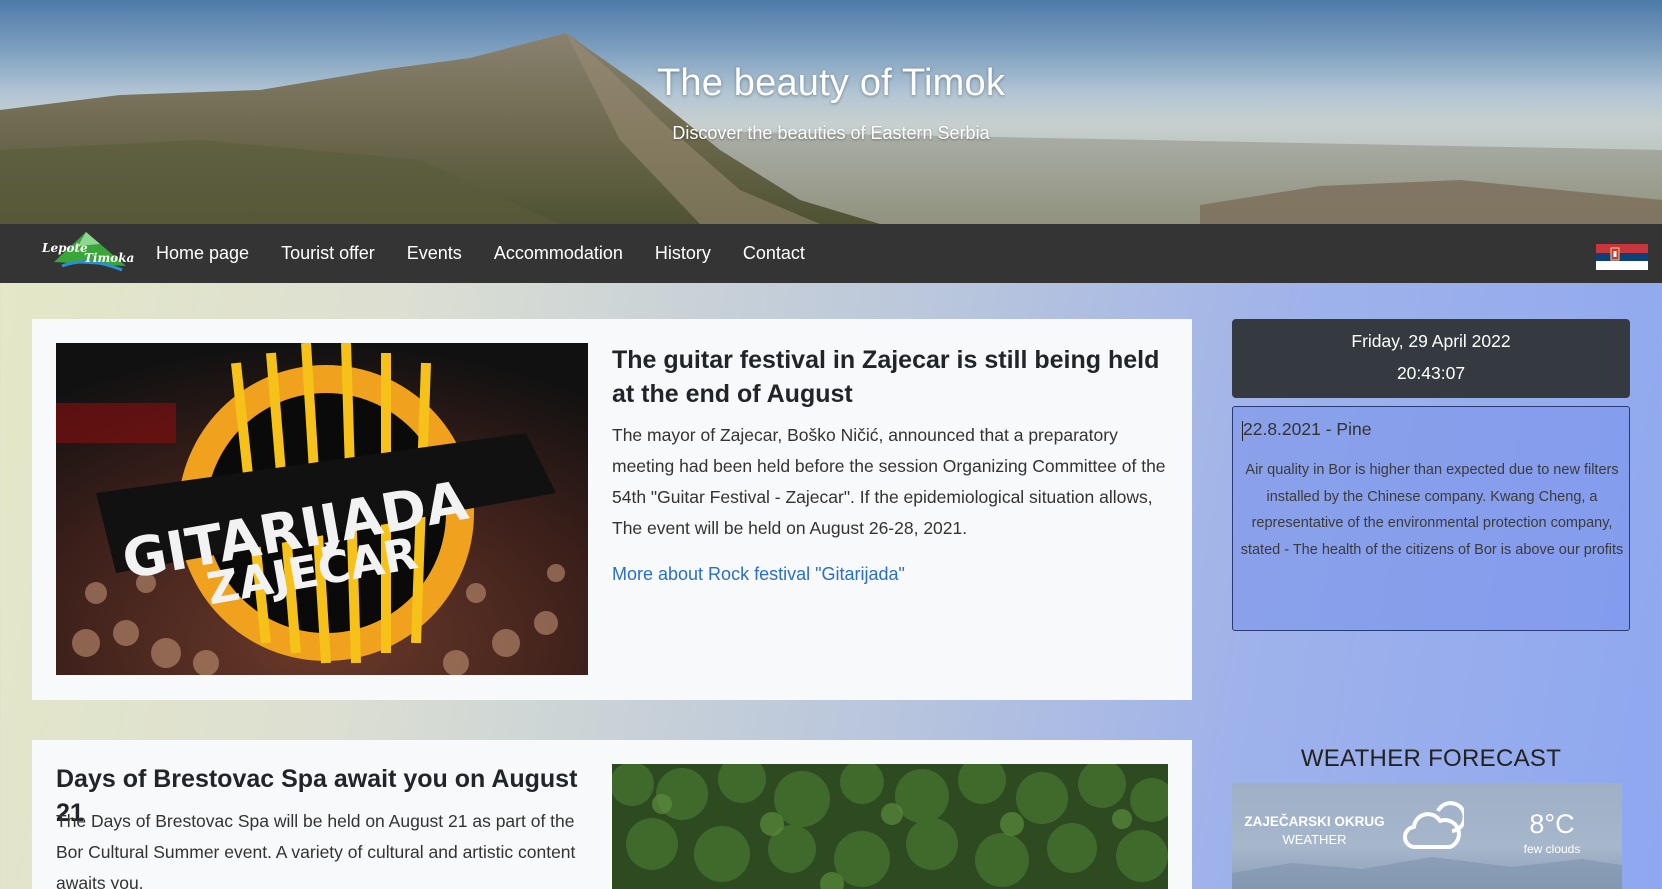 The image size is (1662, 889). Describe the element at coordinates (1314, 839) in the screenshot. I see `weather-label: WEATHER` at that location.